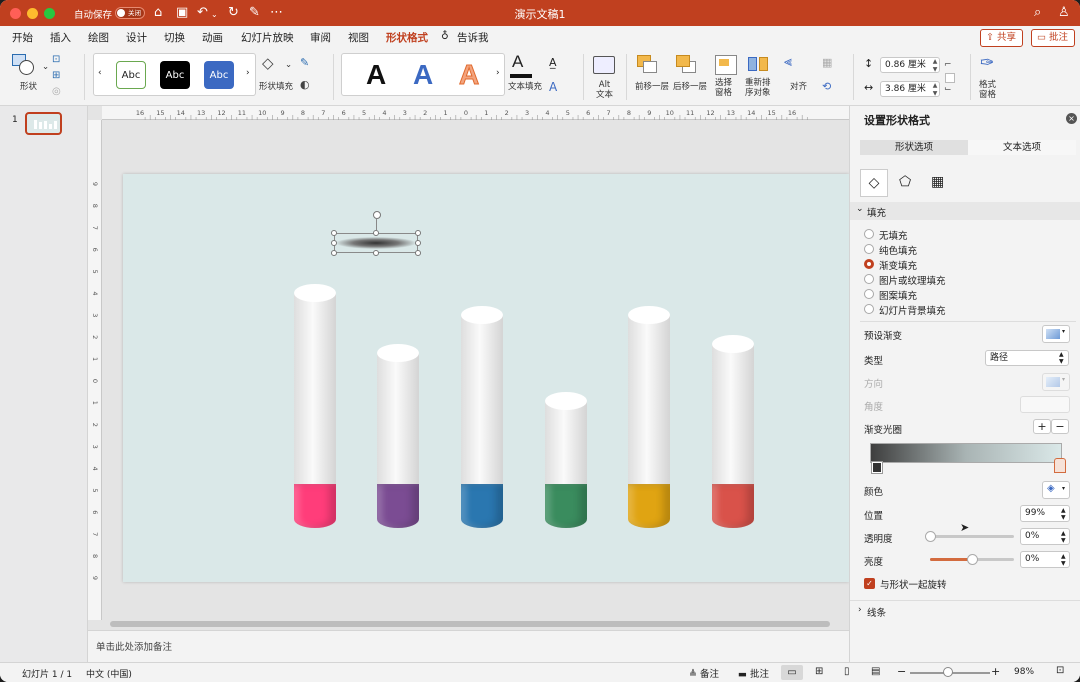  Describe the element at coordinates (905, 182) in the screenshot. I see `effects-category-icon: ⬠` at that location.